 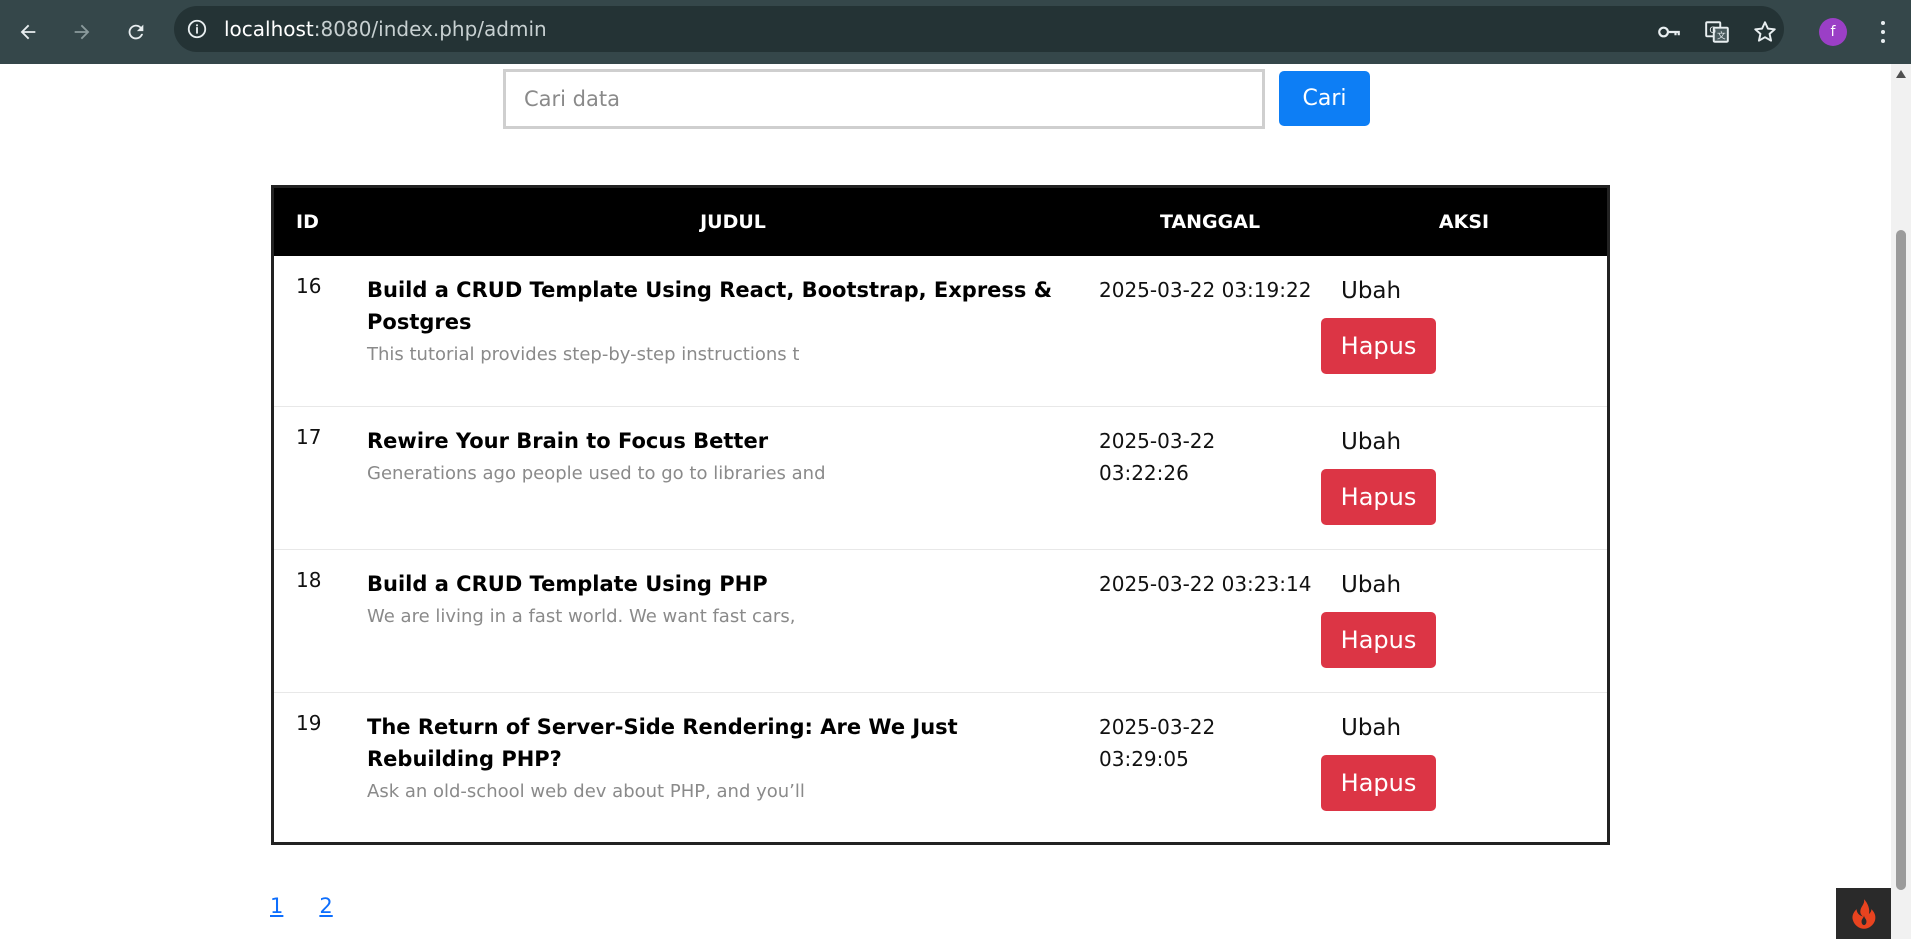 I want to click on table-header-row: ID JUDUL TANGGAL AKSI, so click(x=940, y=222).